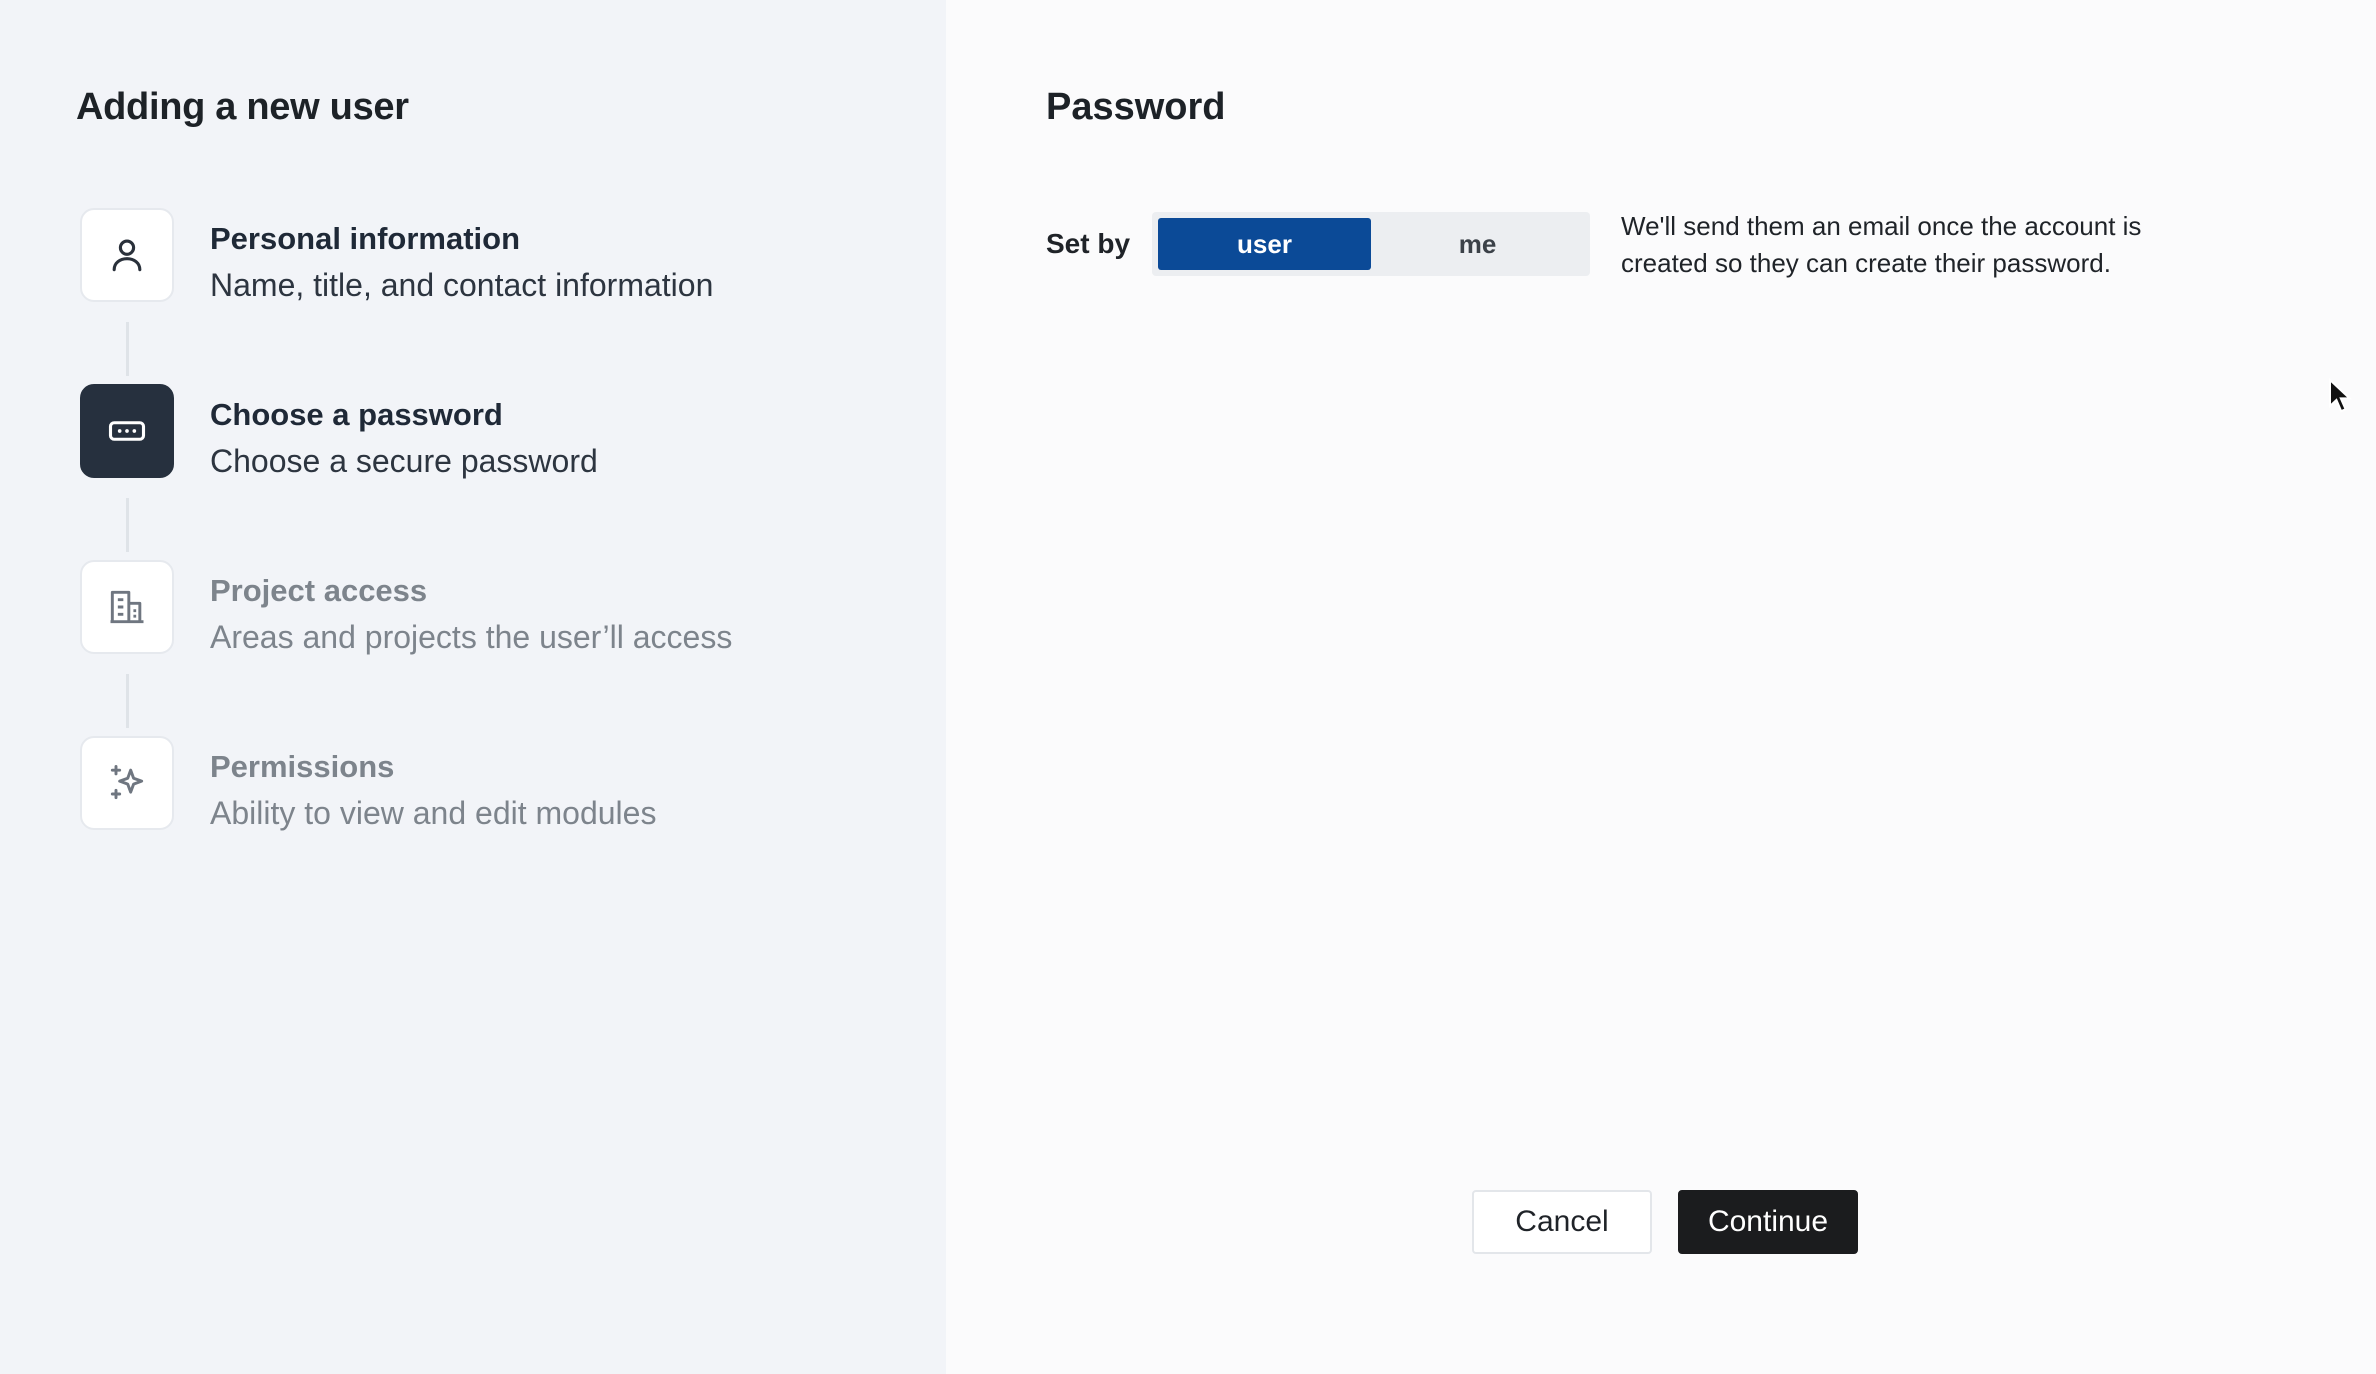 The image size is (2376, 1374). Describe the element at coordinates (462, 285) in the screenshot. I see `step-subtitle: Name, title, and contact information` at that location.